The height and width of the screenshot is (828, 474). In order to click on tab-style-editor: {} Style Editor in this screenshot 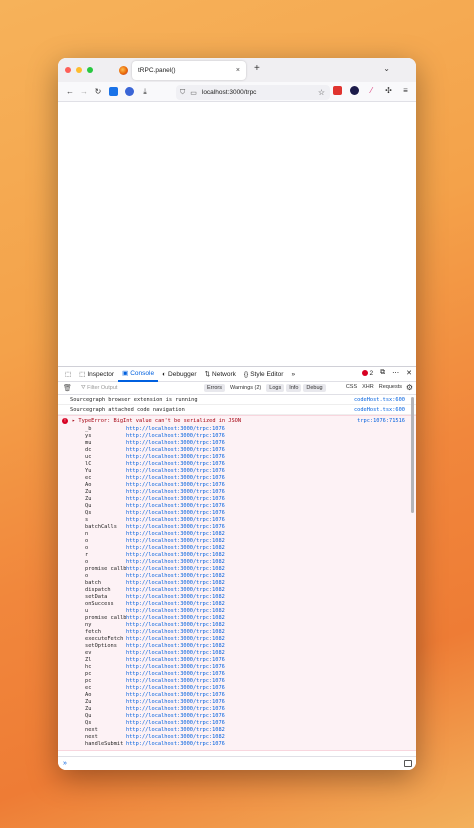, I will do `click(264, 374)`.